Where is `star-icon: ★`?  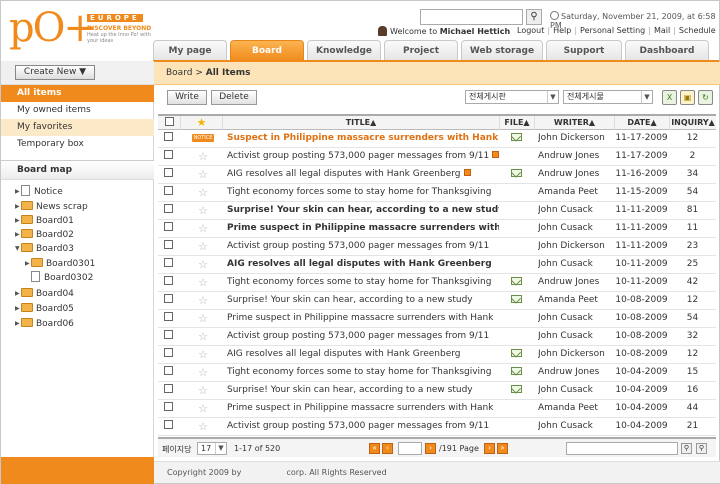
star-icon: ★ is located at coordinates (202, 122).